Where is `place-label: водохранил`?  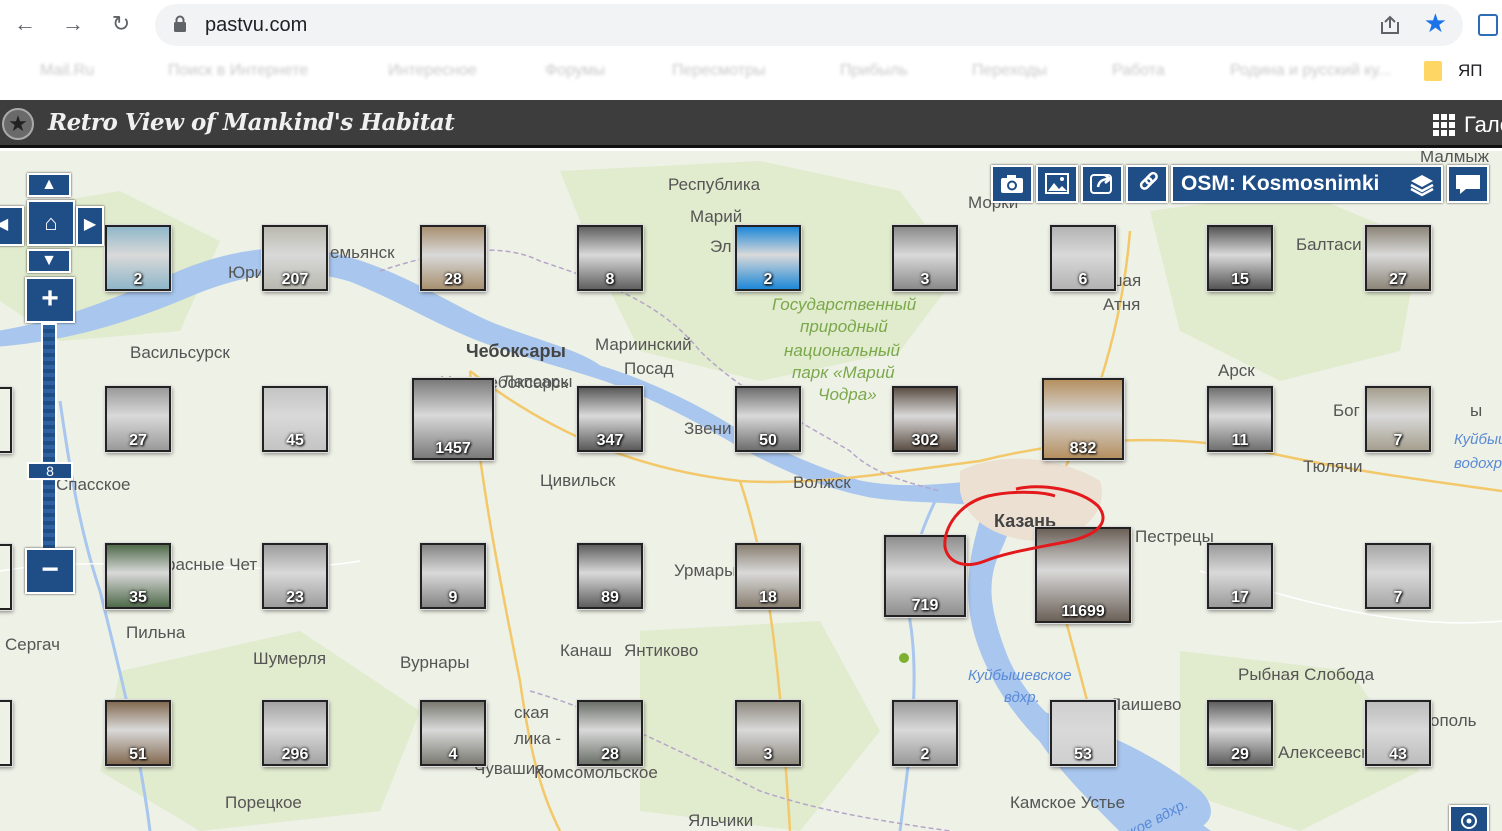 place-label: водохранил is located at coordinates (1478, 463).